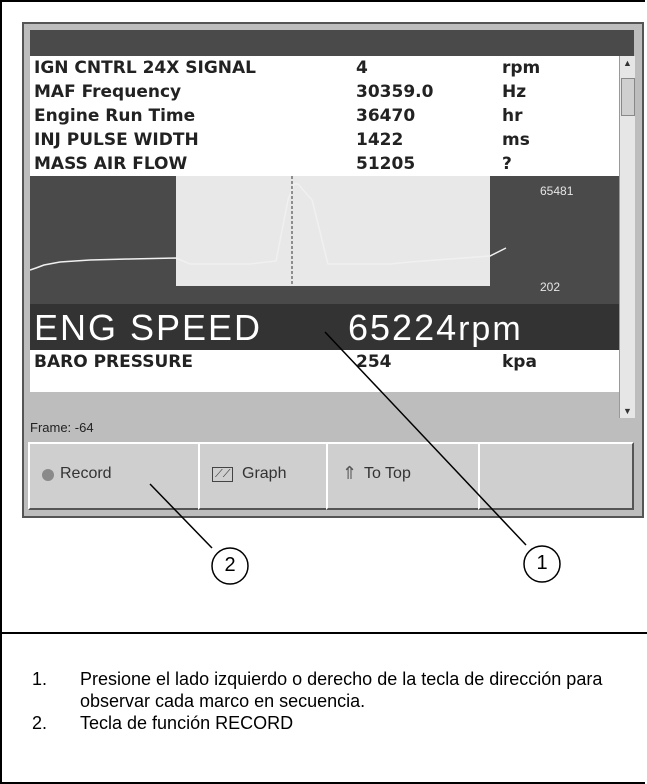 The image size is (647, 784). Describe the element at coordinates (350, 473) in the screenshot. I see `up-arrow-icon: ⇑` at that location.